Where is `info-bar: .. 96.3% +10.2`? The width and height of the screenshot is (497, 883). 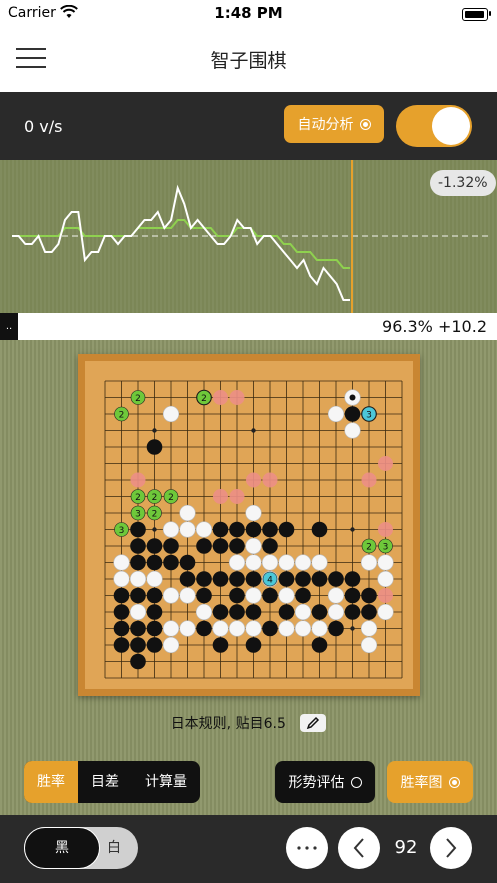 info-bar: .. 96.3% +10.2 is located at coordinates (248, 326).